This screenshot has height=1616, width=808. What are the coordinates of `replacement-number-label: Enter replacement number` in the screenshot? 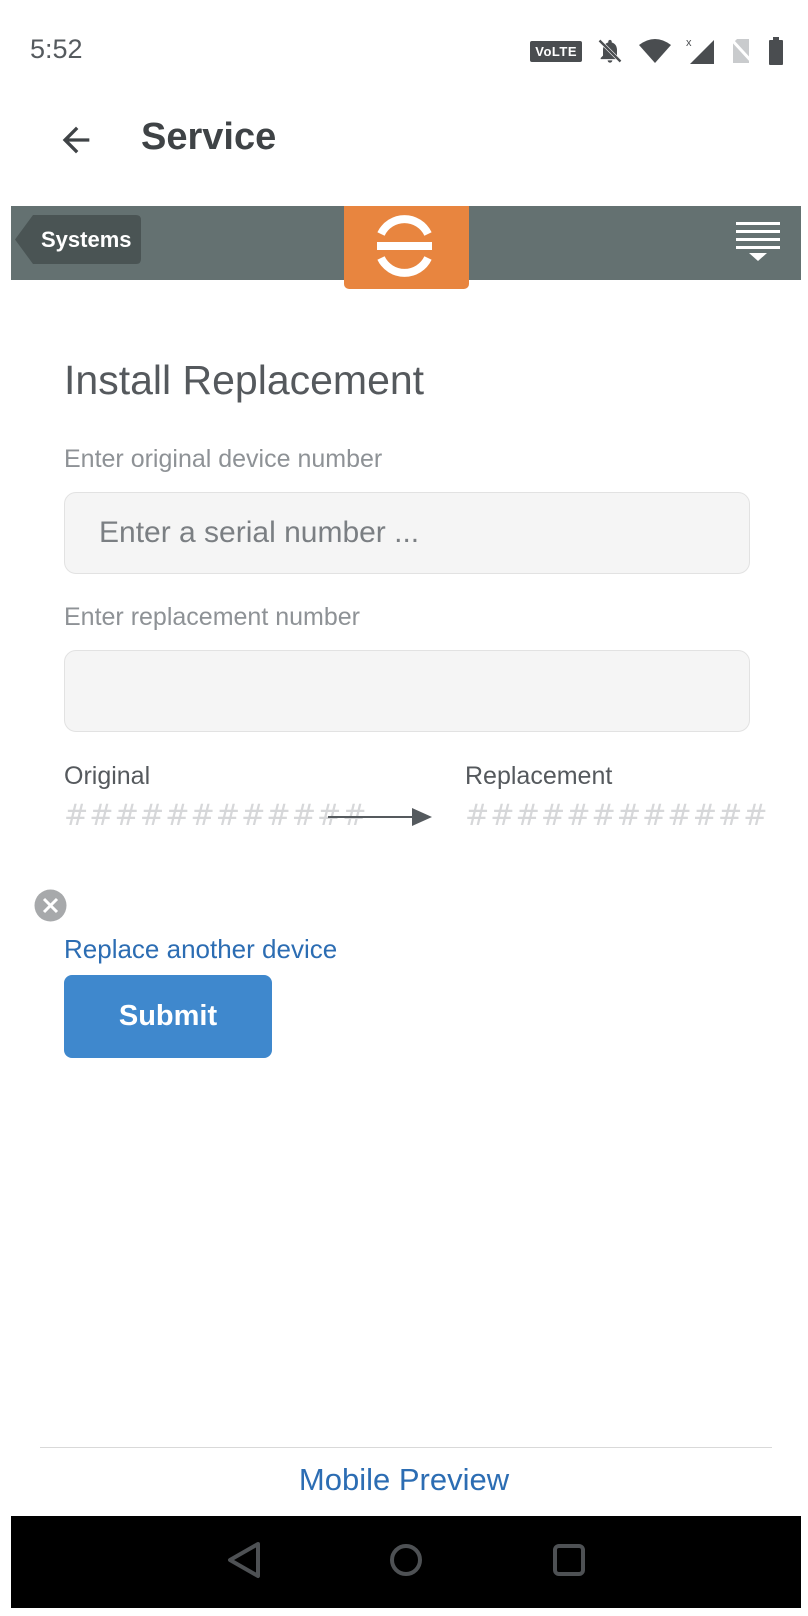 It's located at (212, 617).